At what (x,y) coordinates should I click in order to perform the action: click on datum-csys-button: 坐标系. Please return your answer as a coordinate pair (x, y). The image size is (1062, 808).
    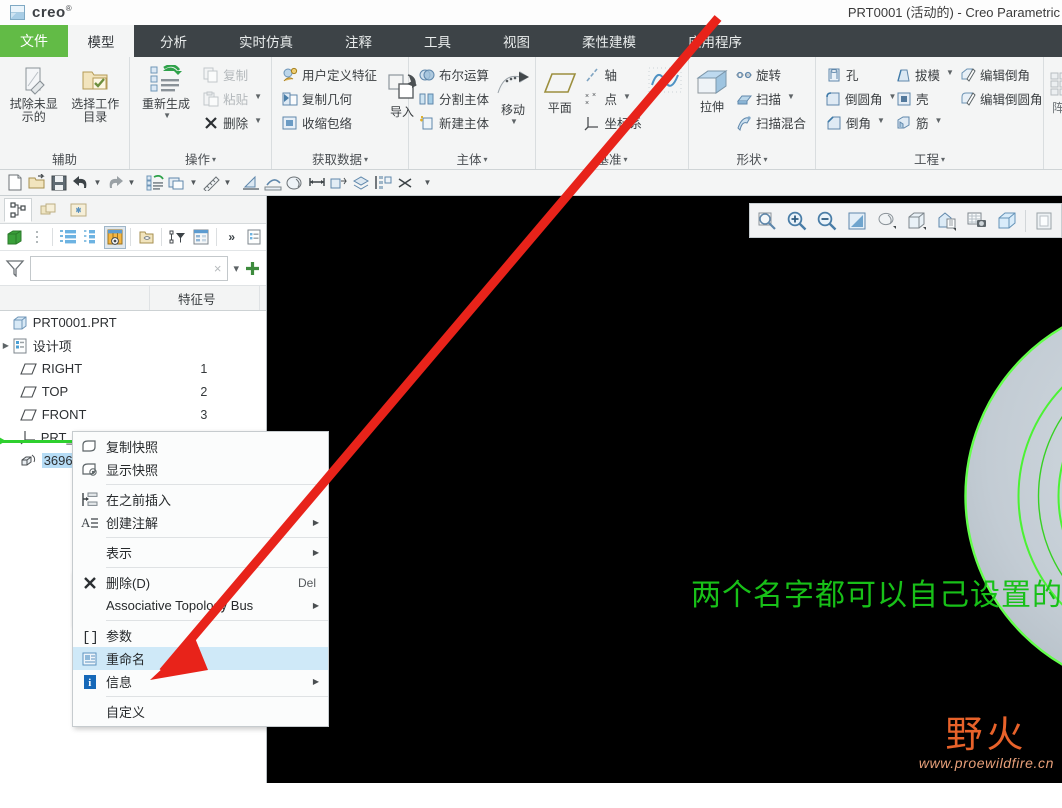
    Looking at the image, I should click on (612, 122).